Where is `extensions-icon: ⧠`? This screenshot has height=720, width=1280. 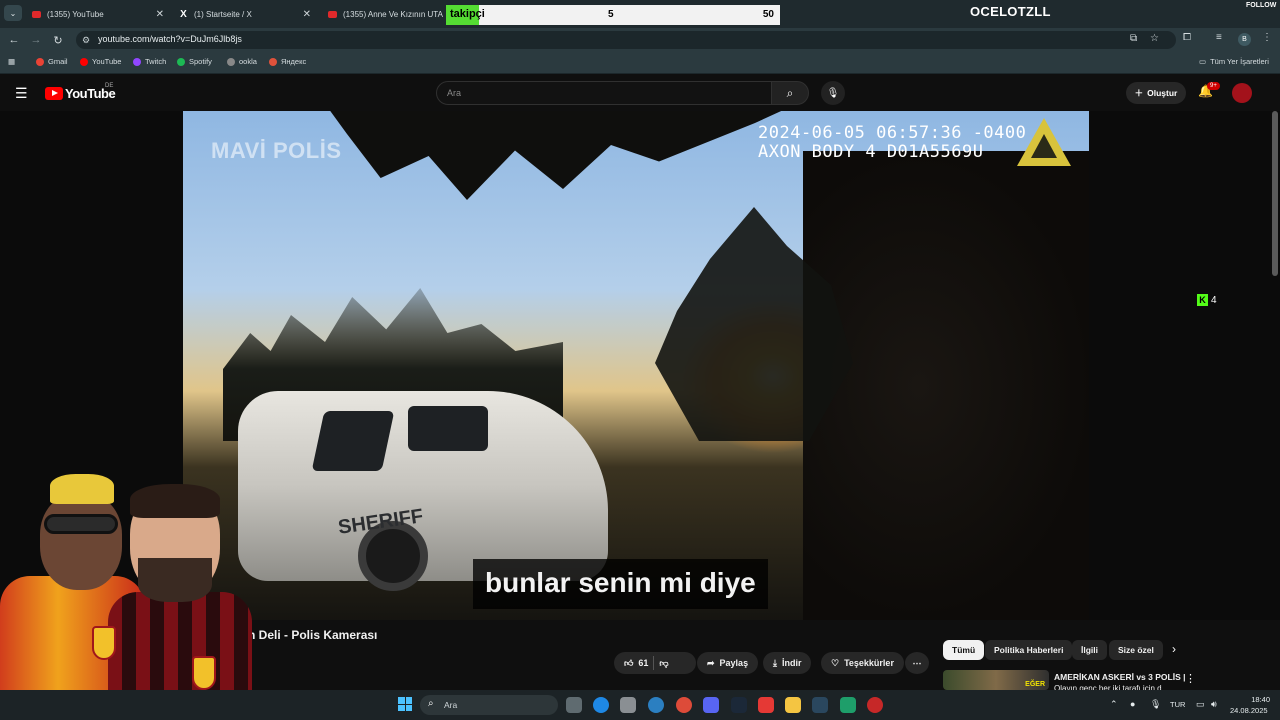 extensions-icon: ⧠ is located at coordinates (1187, 37).